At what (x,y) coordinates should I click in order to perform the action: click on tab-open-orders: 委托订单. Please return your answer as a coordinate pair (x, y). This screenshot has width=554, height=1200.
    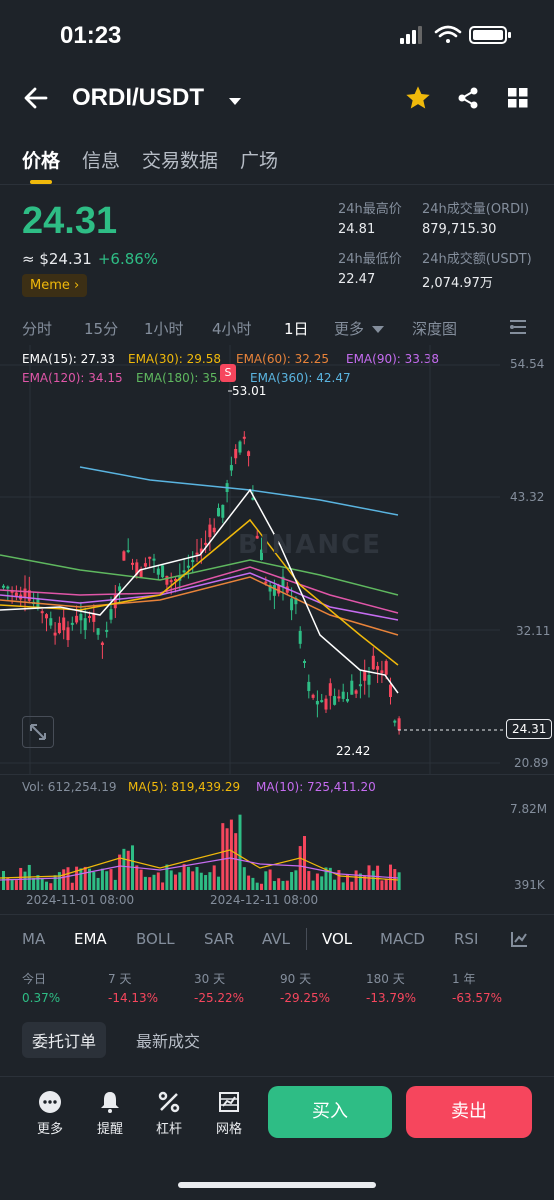
    Looking at the image, I should click on (64, 1040).